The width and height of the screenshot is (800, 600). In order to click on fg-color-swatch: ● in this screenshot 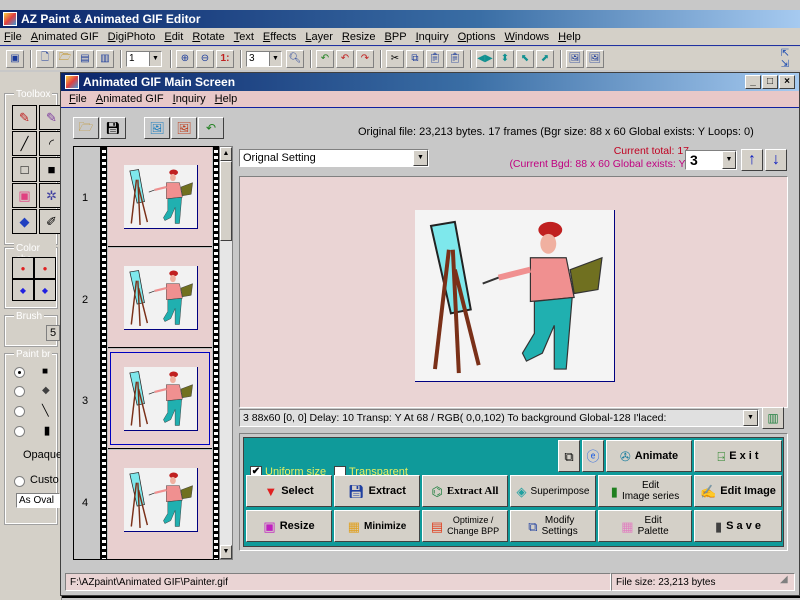, I will do `click(23, 268)`.